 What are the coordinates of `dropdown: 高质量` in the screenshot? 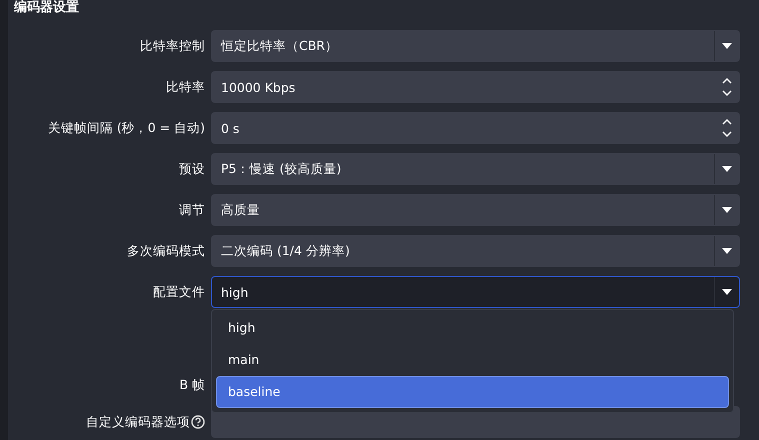 It's located at (475, 210).